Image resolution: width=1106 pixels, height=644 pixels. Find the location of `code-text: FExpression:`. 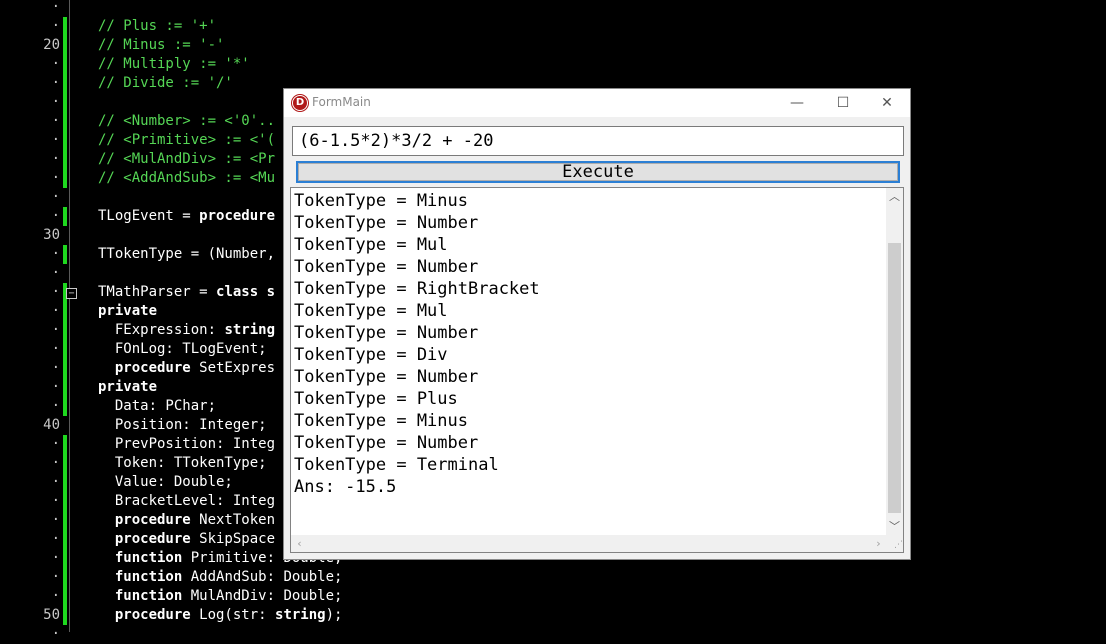

code-text: FExpression: is located at coordinates (161, 330).